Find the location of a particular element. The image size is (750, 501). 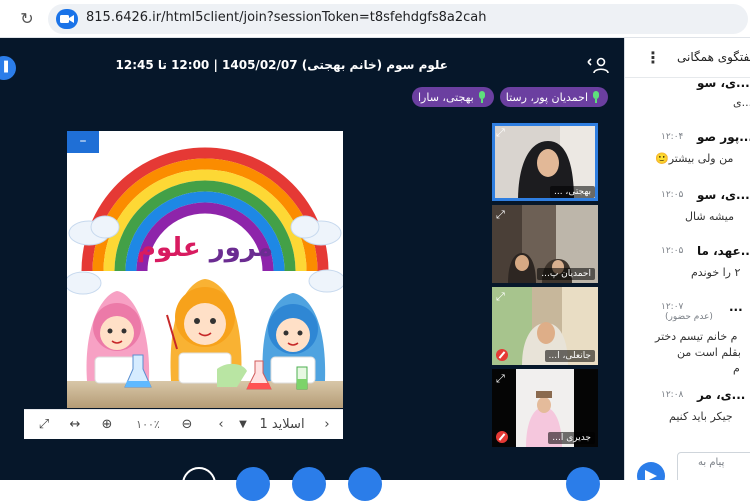

slide-select: اسلاید 1 is located at coordinates (282, 425).